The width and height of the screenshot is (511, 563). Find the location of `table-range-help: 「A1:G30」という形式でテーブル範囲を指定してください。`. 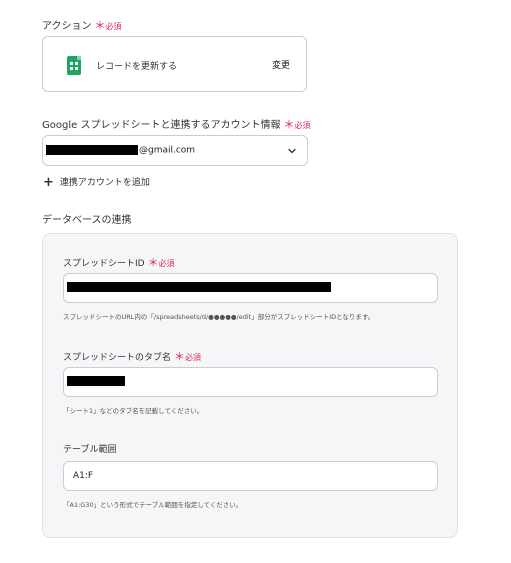

table-range-help: 「A1:G30」という形式でテーブル範囲を指定してください。 is located at coordinates (153, 505).